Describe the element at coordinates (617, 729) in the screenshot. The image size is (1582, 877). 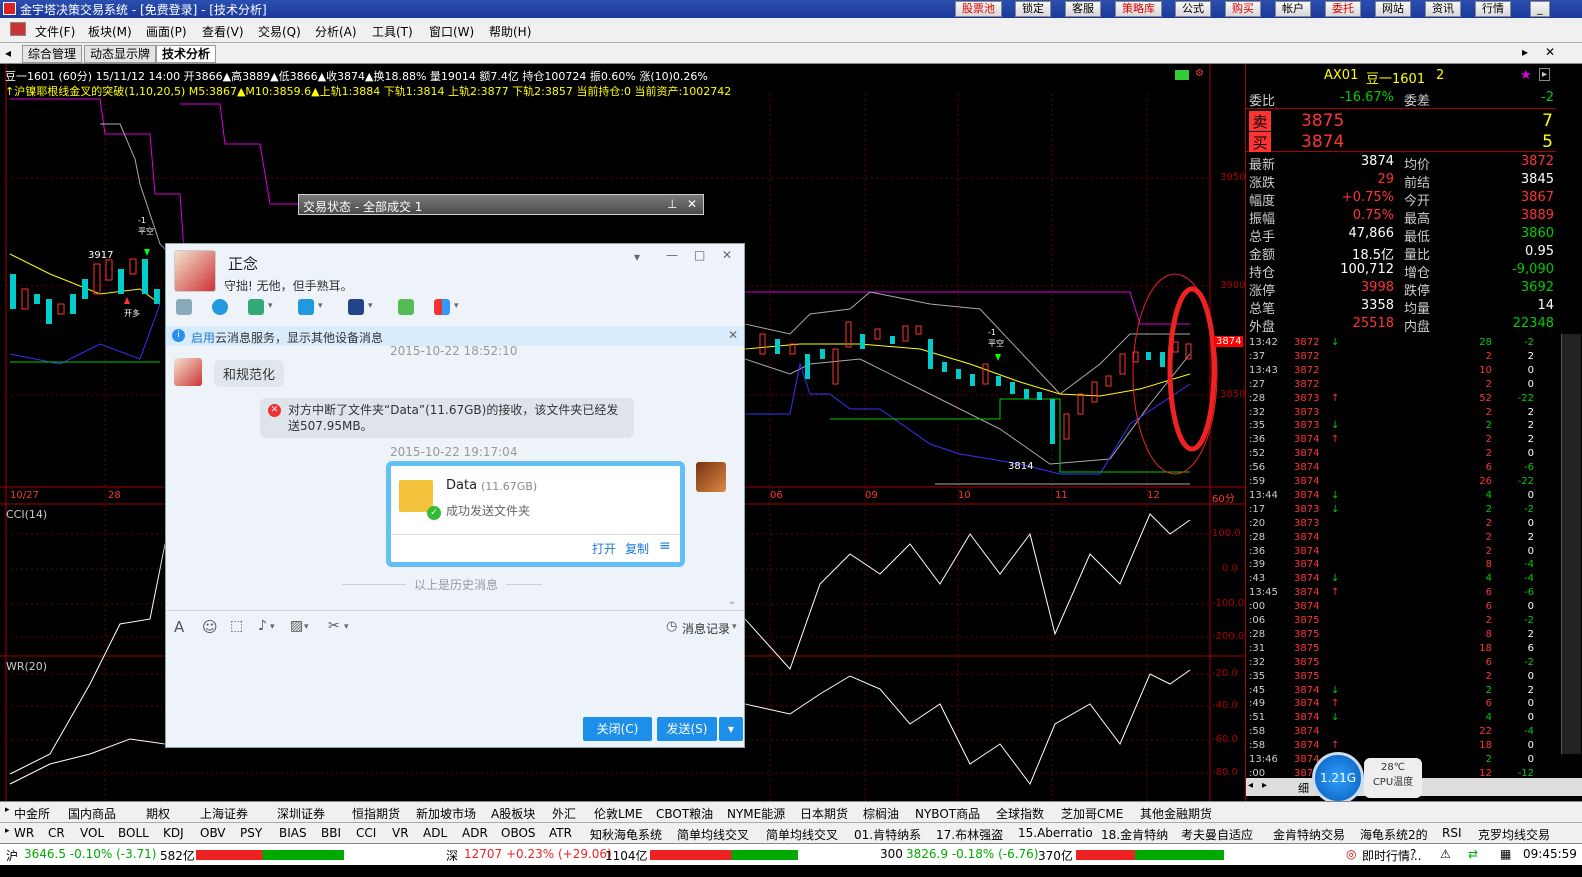
I see `close-button: 关闭(C)` at that location.